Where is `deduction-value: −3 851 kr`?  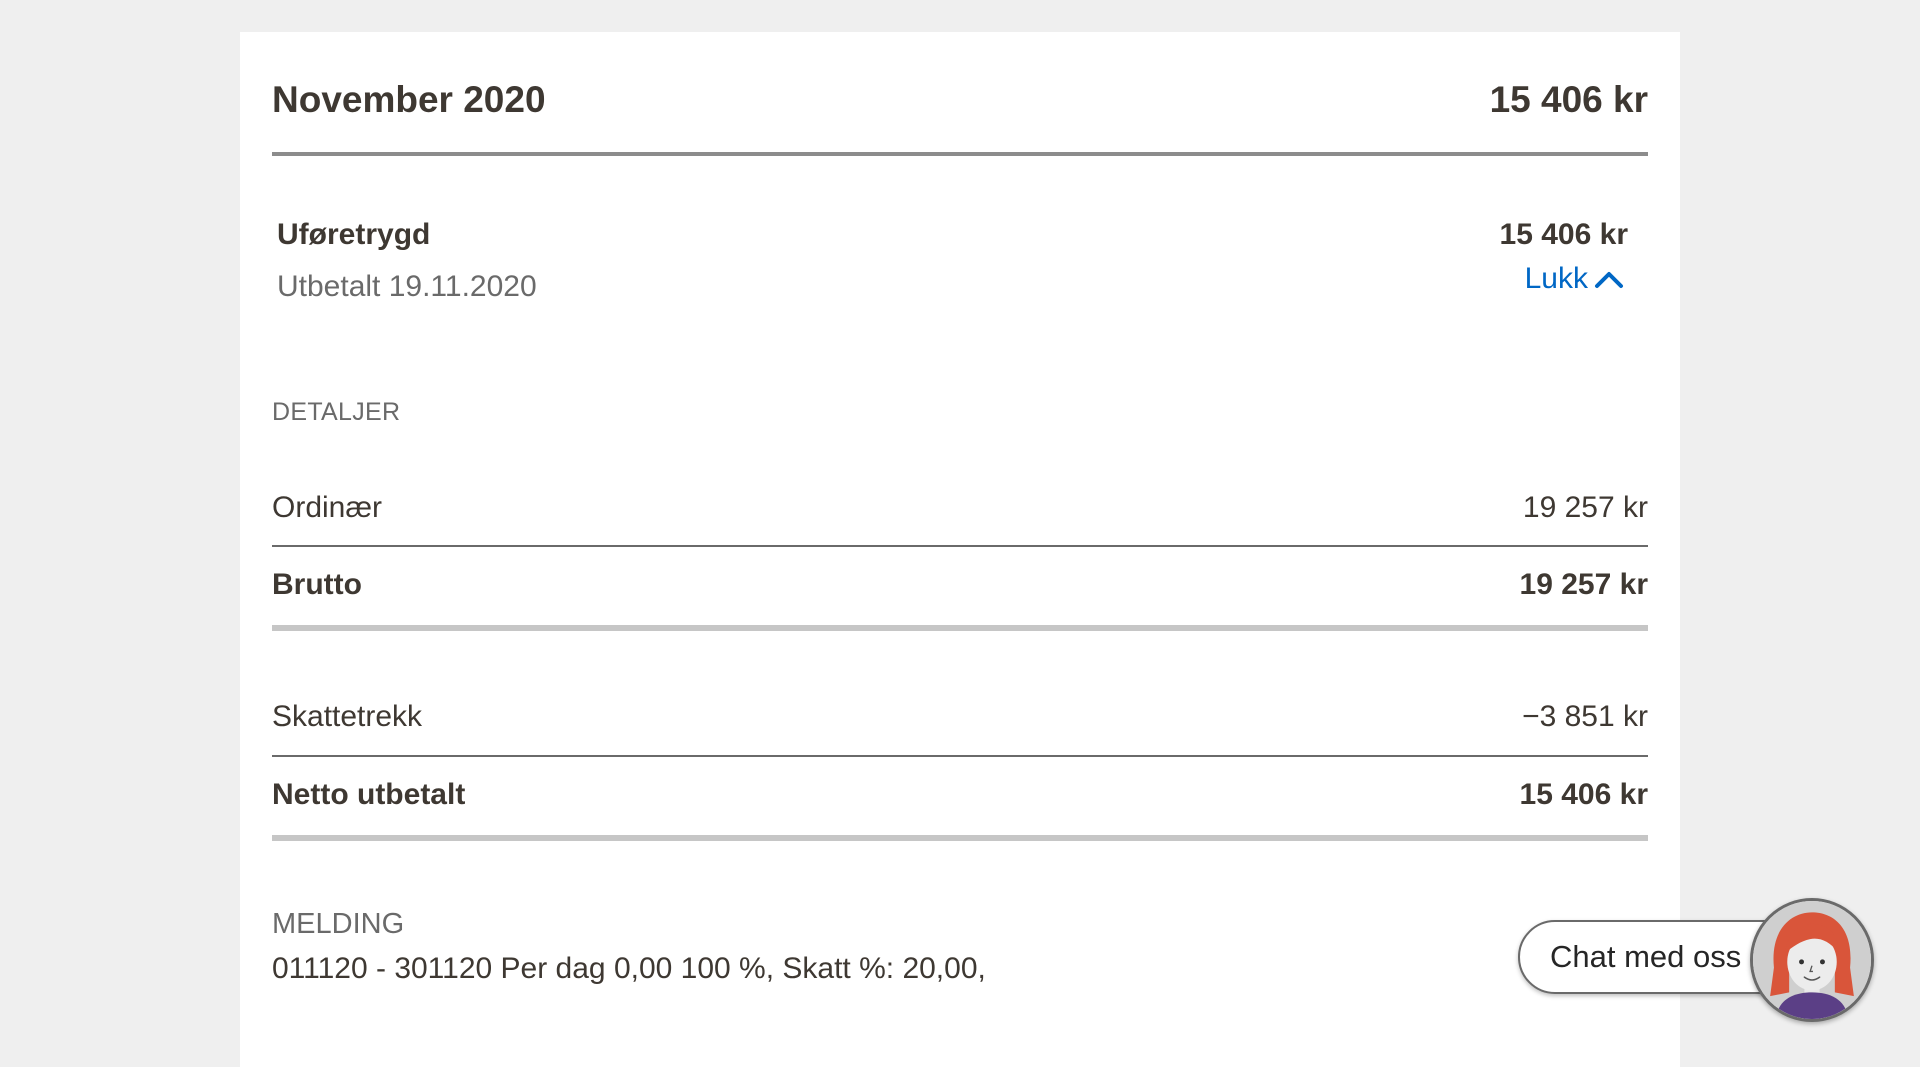
deduction-value: −3 851 kr is located at coordinates (1585, 716).